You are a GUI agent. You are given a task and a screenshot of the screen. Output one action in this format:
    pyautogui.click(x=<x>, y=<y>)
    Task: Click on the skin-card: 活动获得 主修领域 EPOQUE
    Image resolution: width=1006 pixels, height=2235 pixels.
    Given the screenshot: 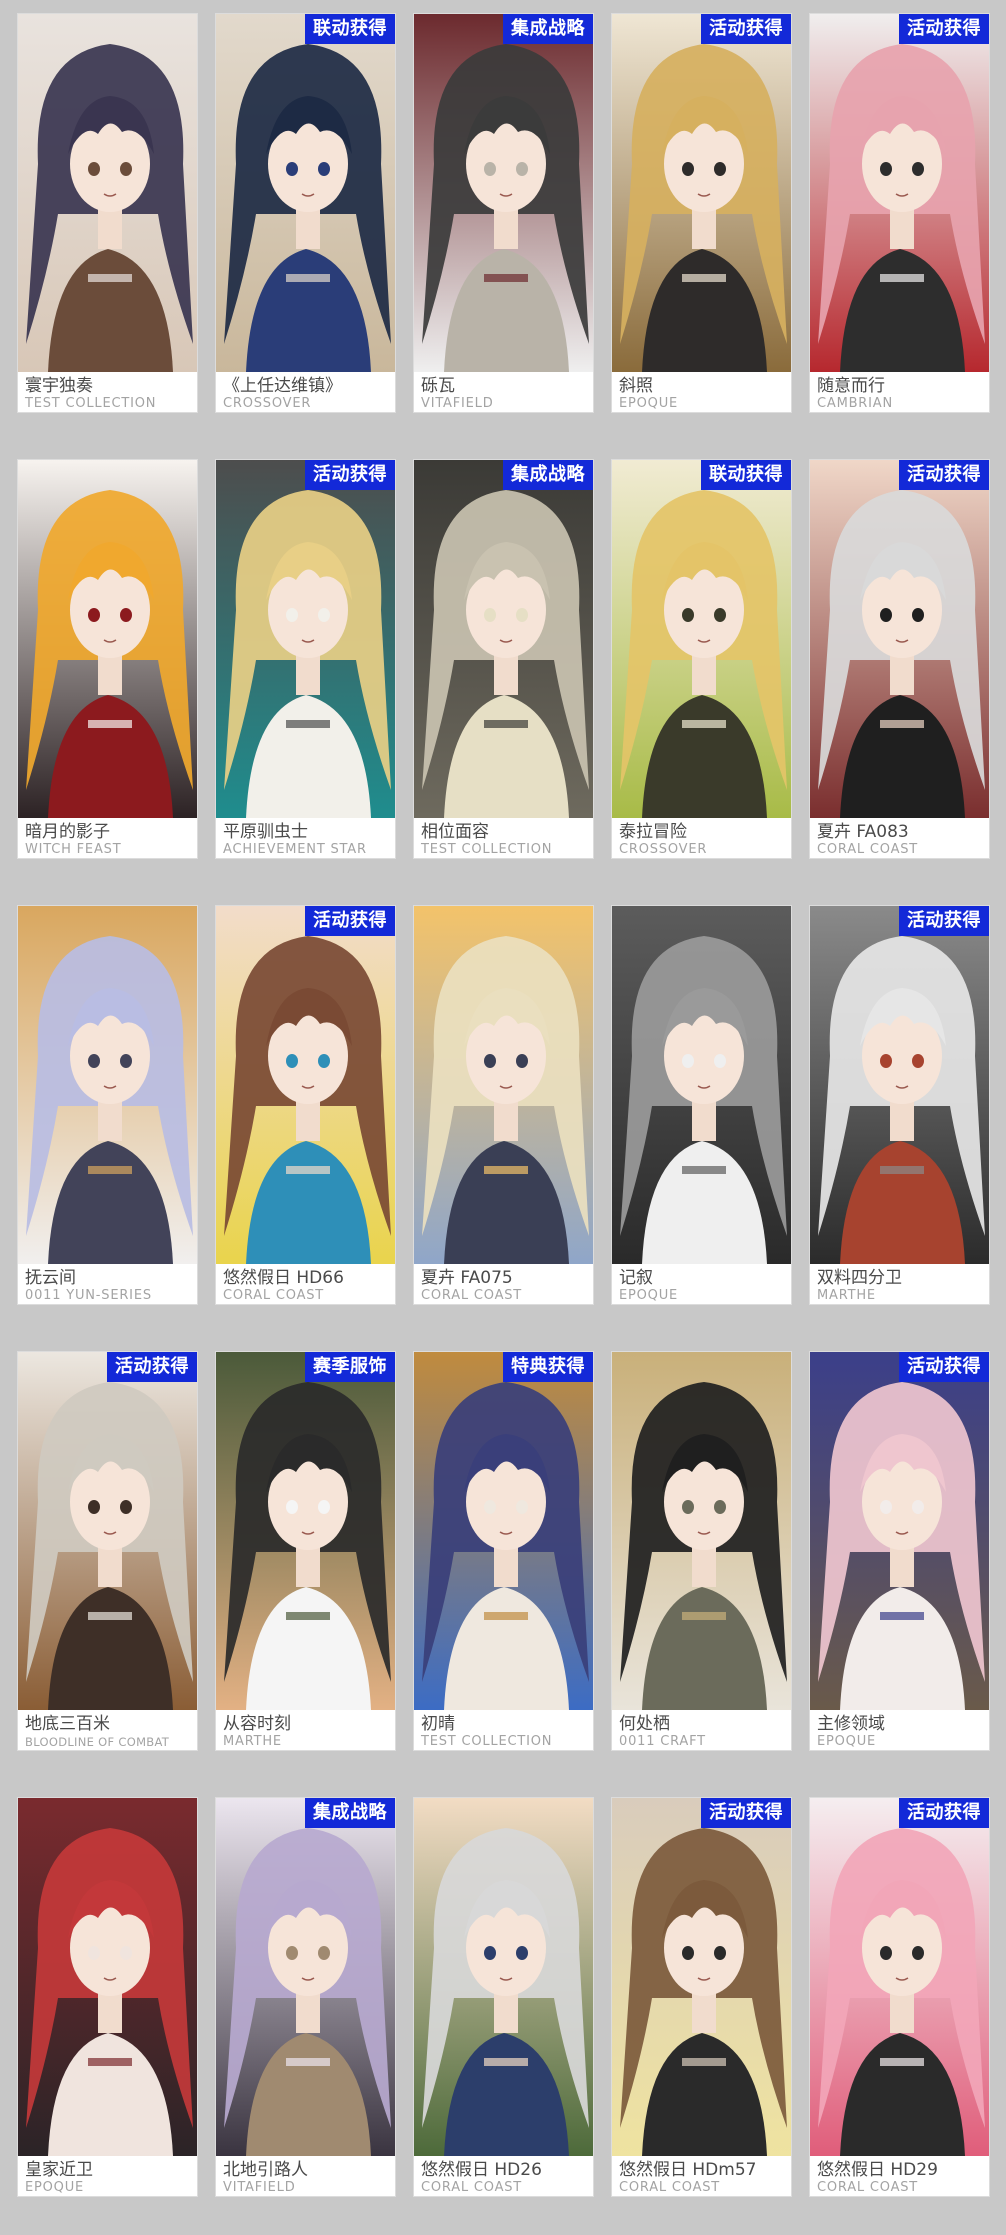 What is the action you would take?
    pyautogui.click(x=899, y=1551)
    